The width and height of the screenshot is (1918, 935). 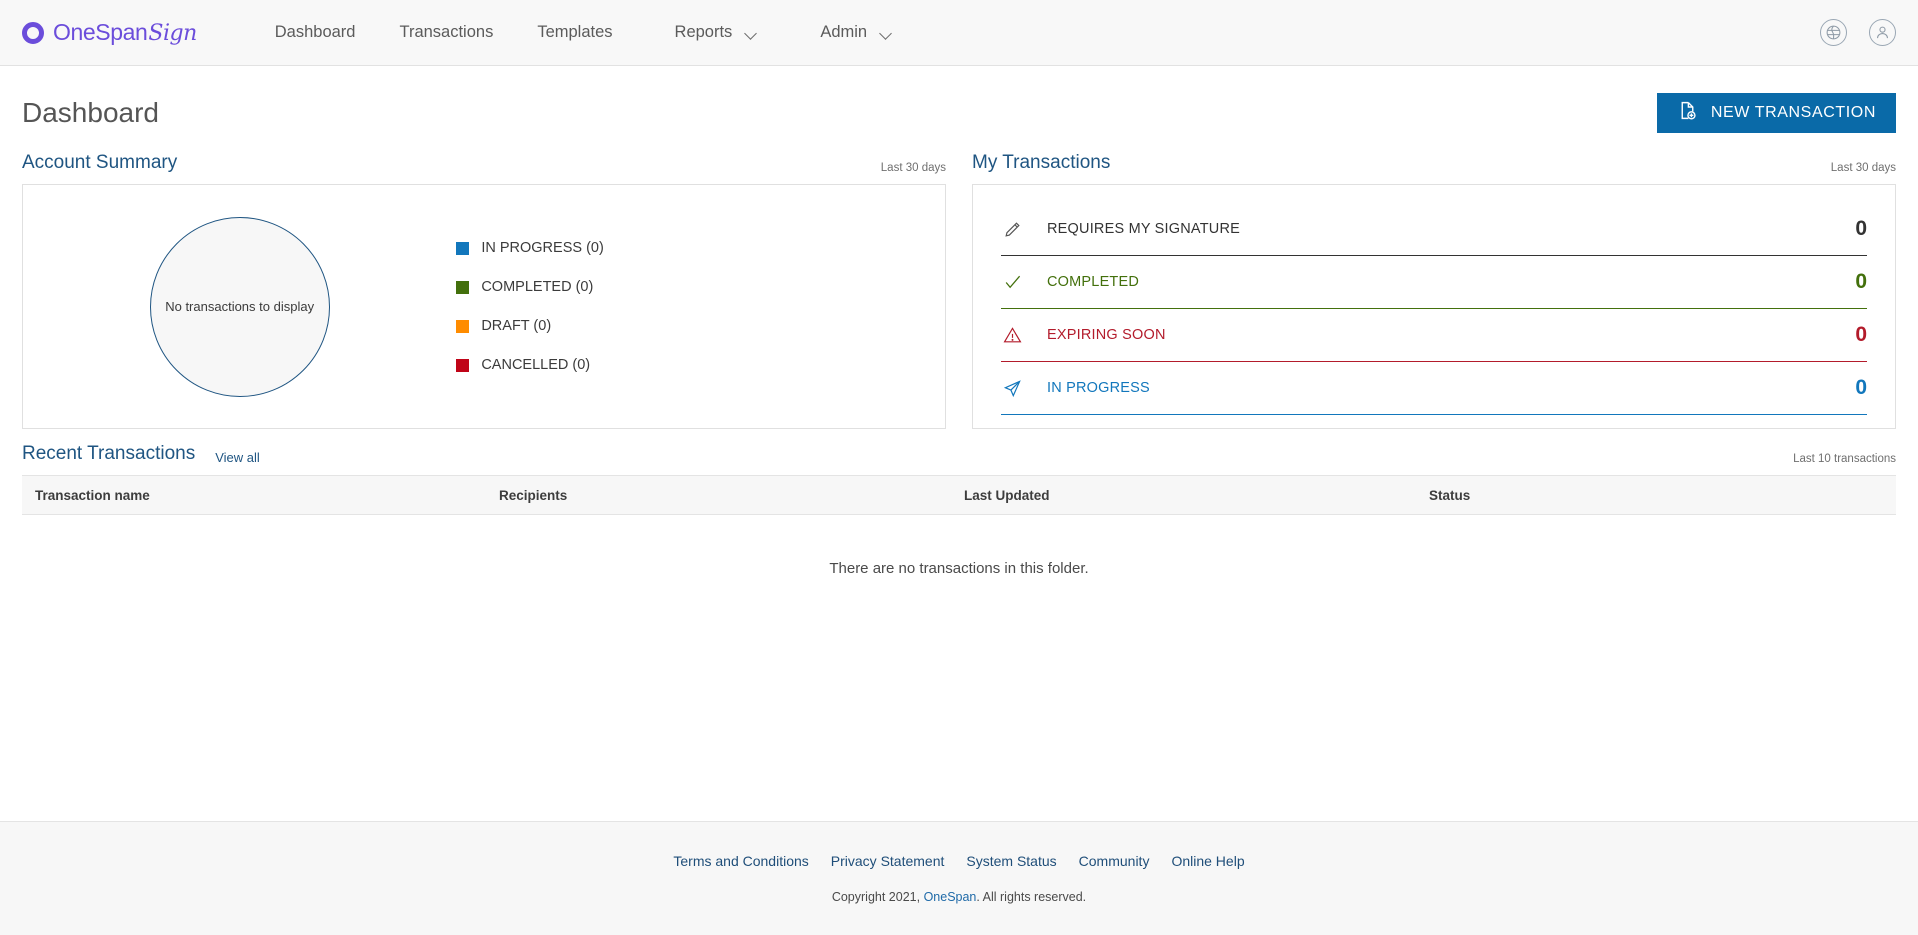 I want to click on label-expiring-soon: EXPIRING SOON, so click(x=1106, y=335).